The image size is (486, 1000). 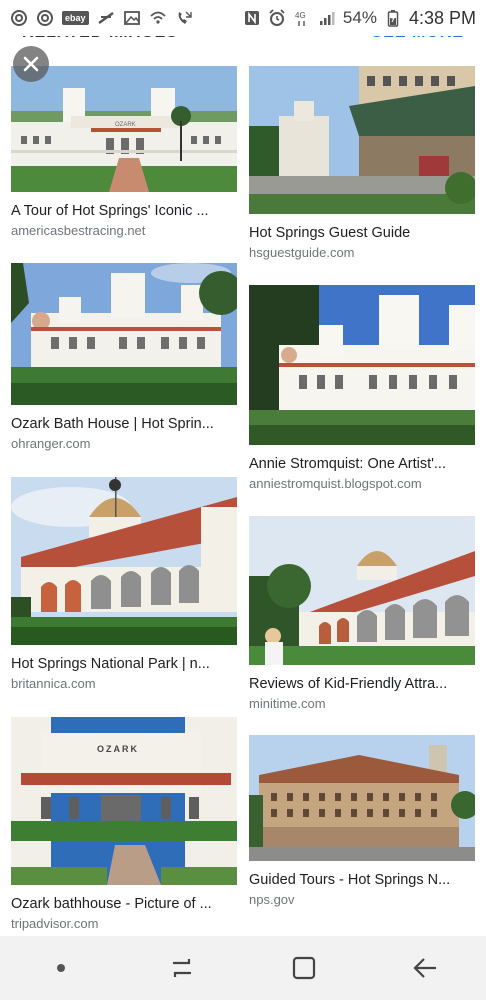 I want to click on battery-icon, so click(x=393, y=18).